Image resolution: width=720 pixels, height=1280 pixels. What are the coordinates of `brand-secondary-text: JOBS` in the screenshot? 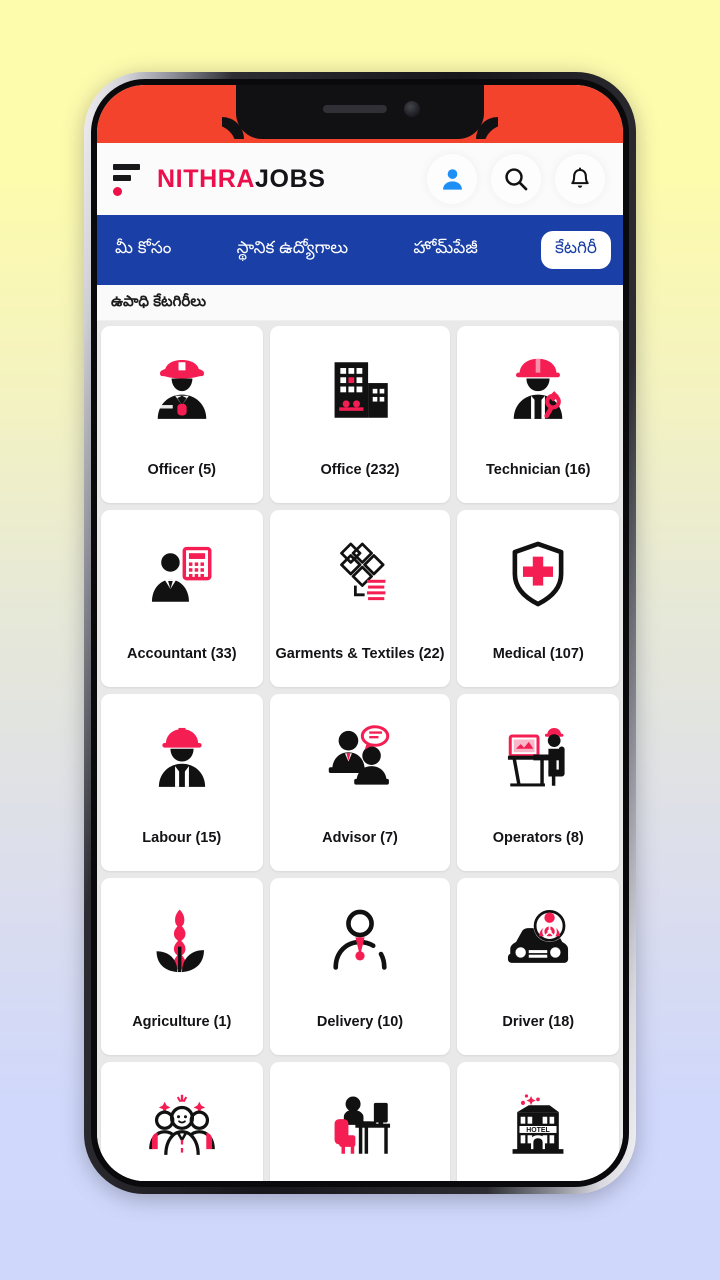 It's located at (290, 178).